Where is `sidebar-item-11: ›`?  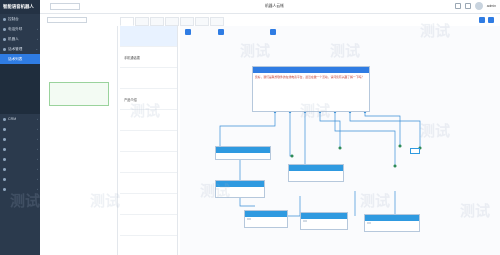 sidebar-item-11: › is located at coordinates (20, 129).